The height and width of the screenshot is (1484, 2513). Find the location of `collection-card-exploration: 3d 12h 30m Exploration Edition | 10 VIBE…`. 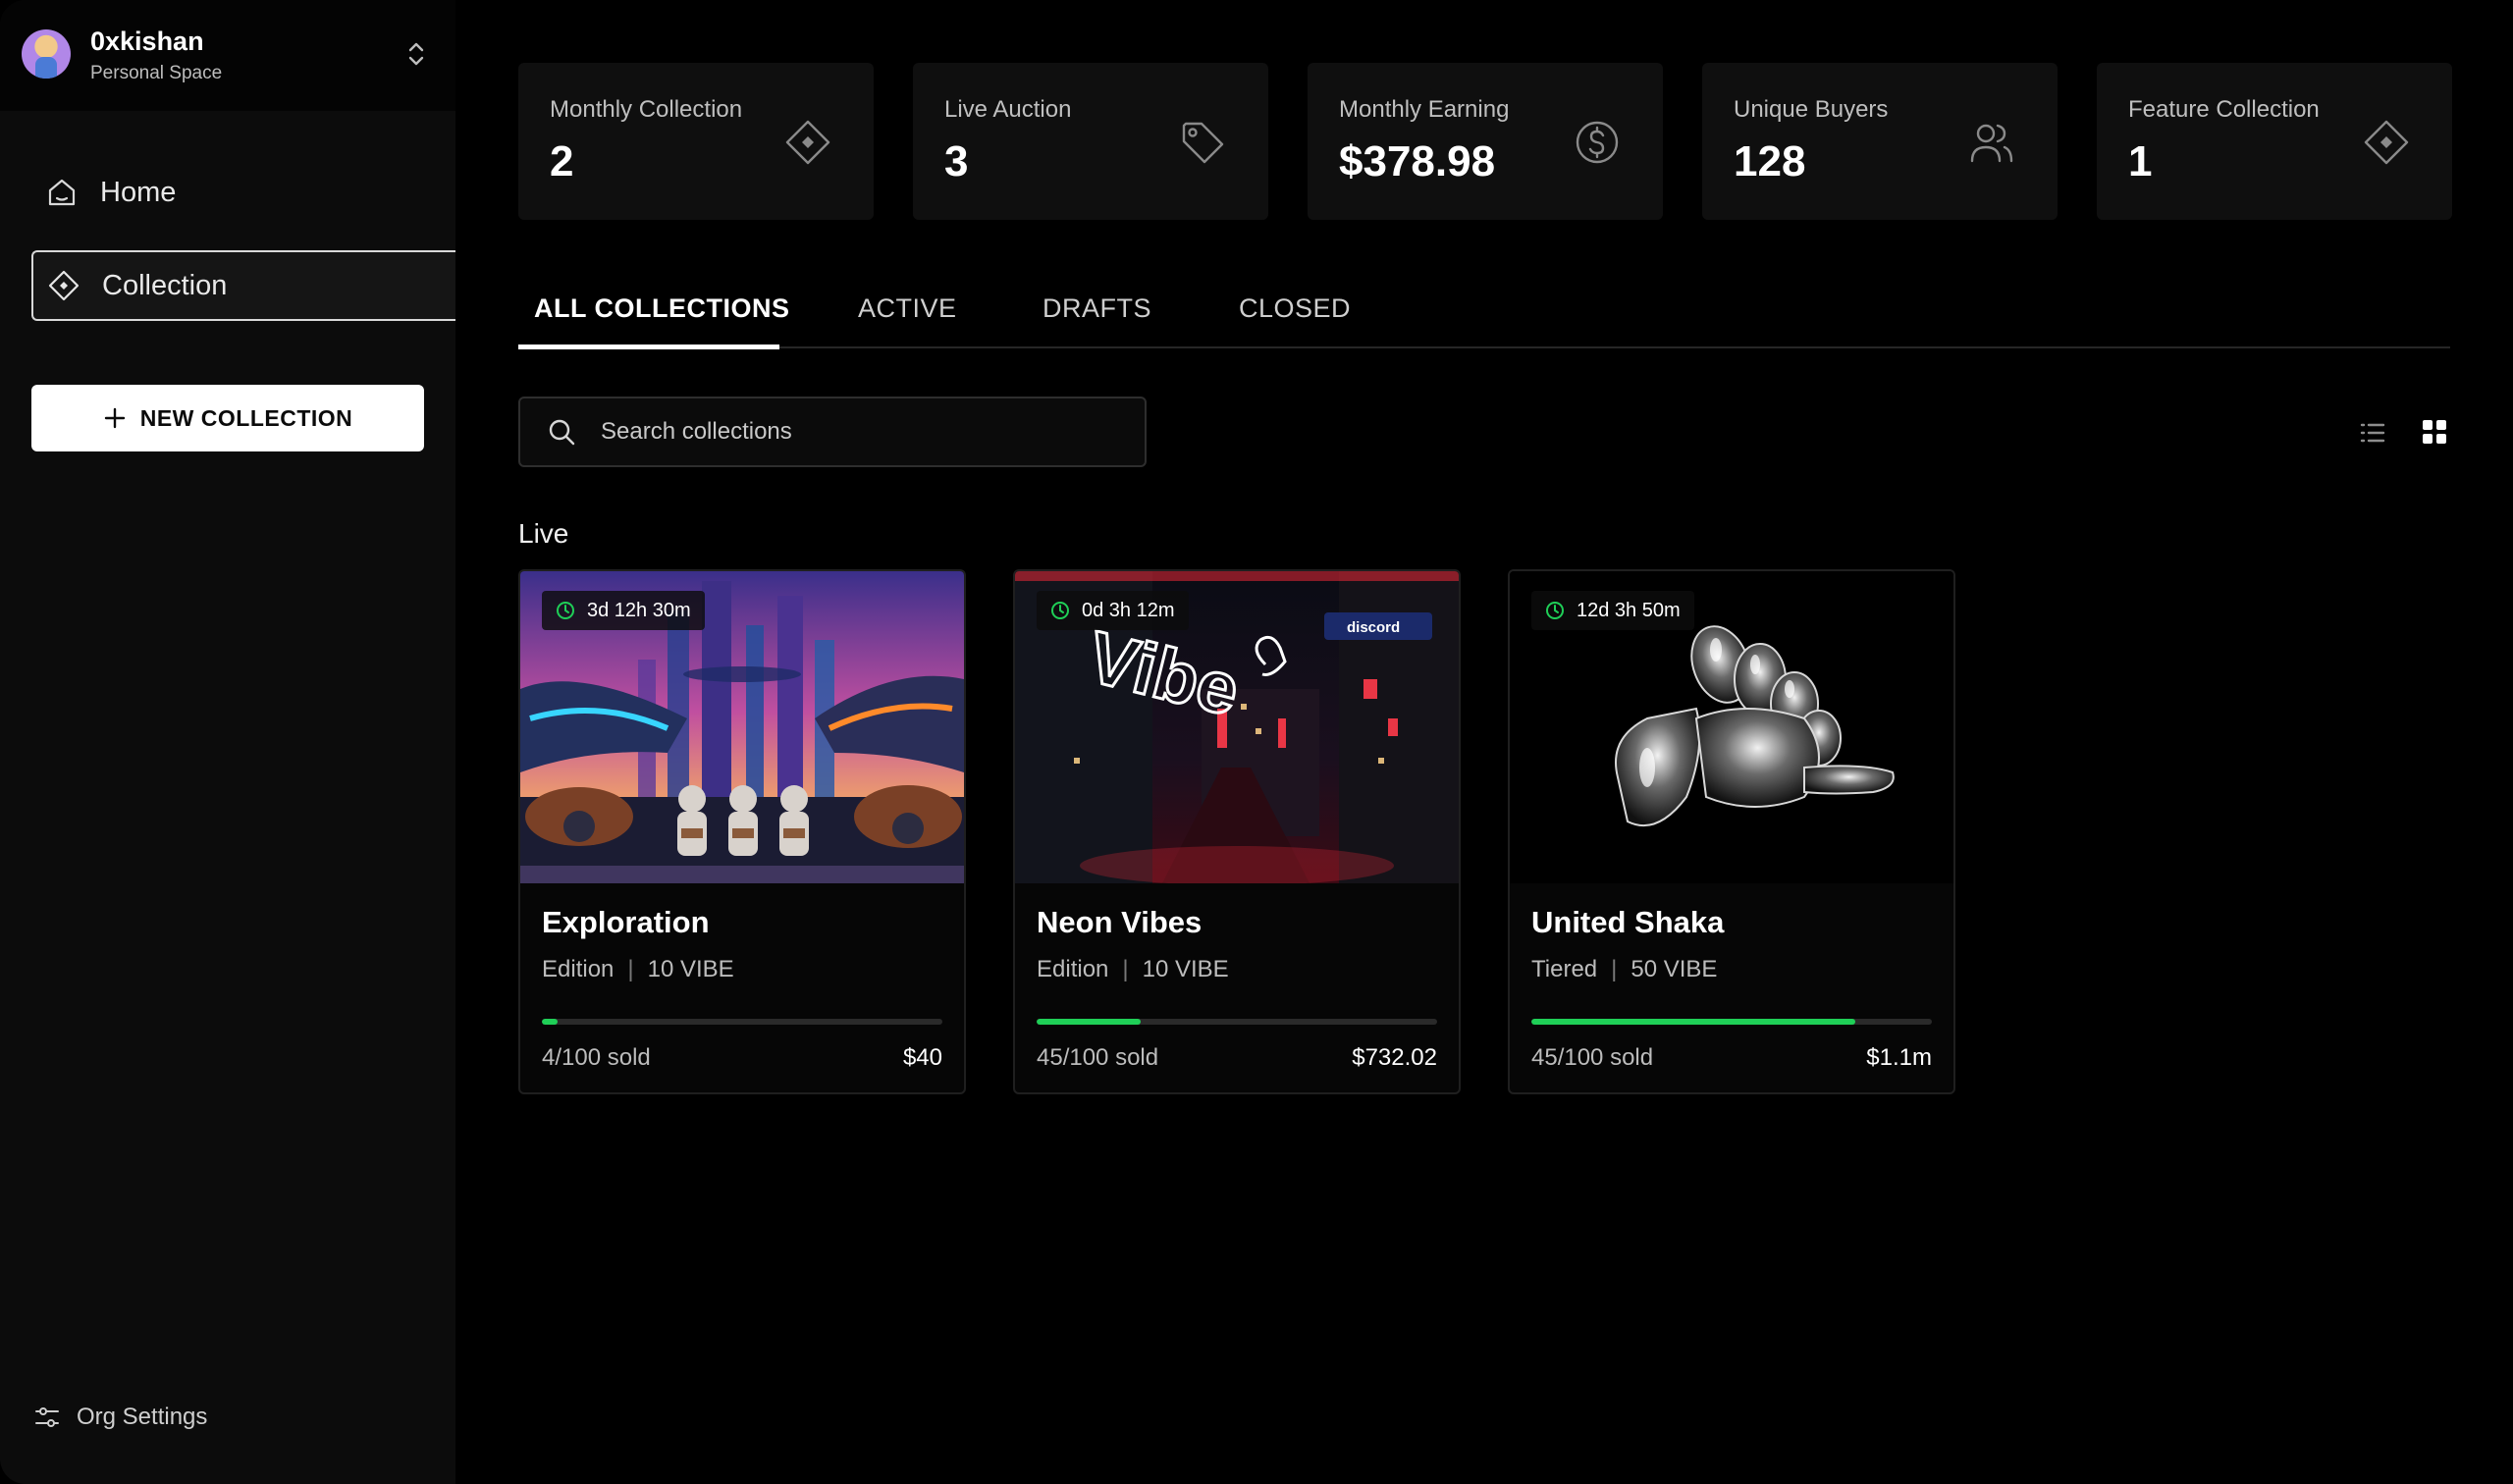

collection-card-exploration: 3d 12h 30m Exploration Edition | 10 VIBE… is located at coordinates (742, 831).